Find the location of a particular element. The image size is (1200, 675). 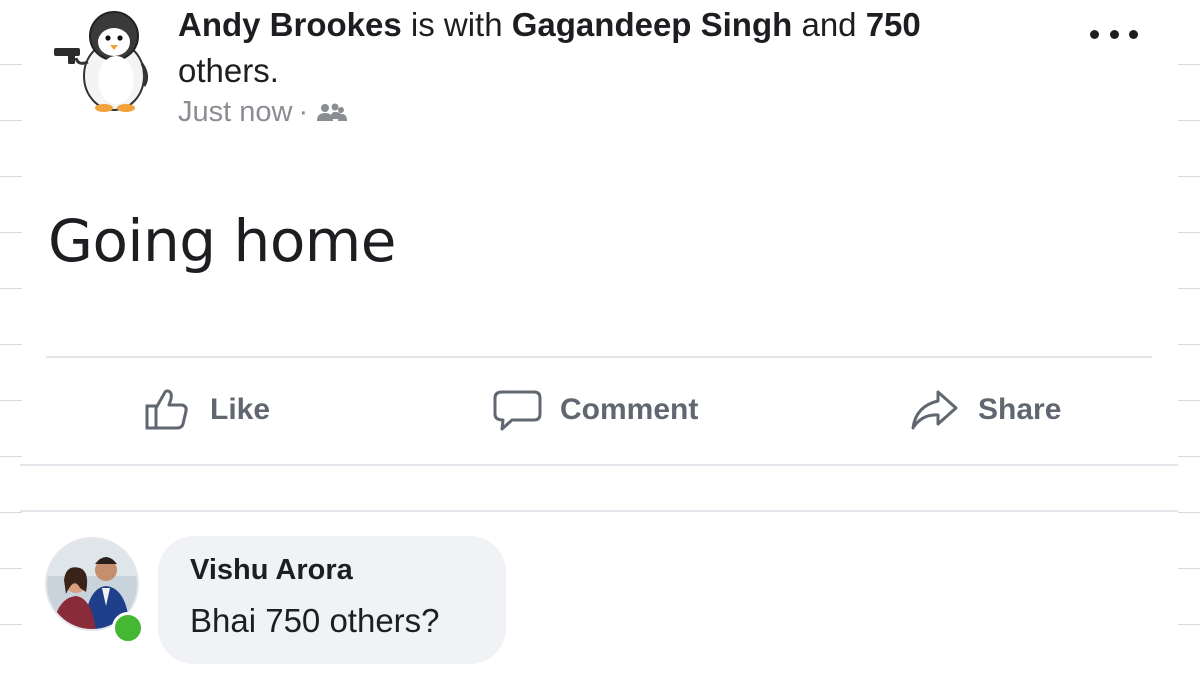

and-text: and is located at coordinates (829, 24).